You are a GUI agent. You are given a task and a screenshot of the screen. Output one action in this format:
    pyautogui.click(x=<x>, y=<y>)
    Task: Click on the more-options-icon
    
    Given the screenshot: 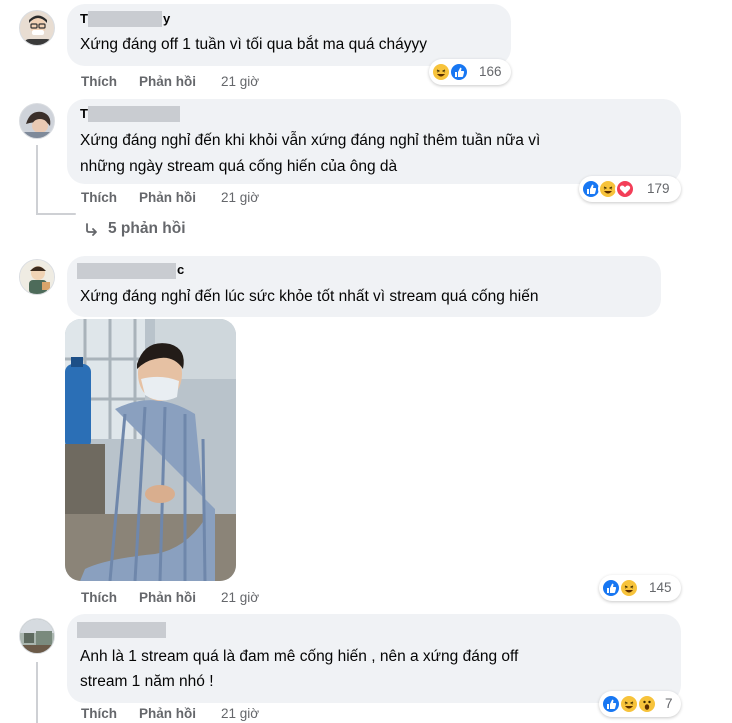 What is the action you would take?
    pyautogui.click(x=234, y=348)
    